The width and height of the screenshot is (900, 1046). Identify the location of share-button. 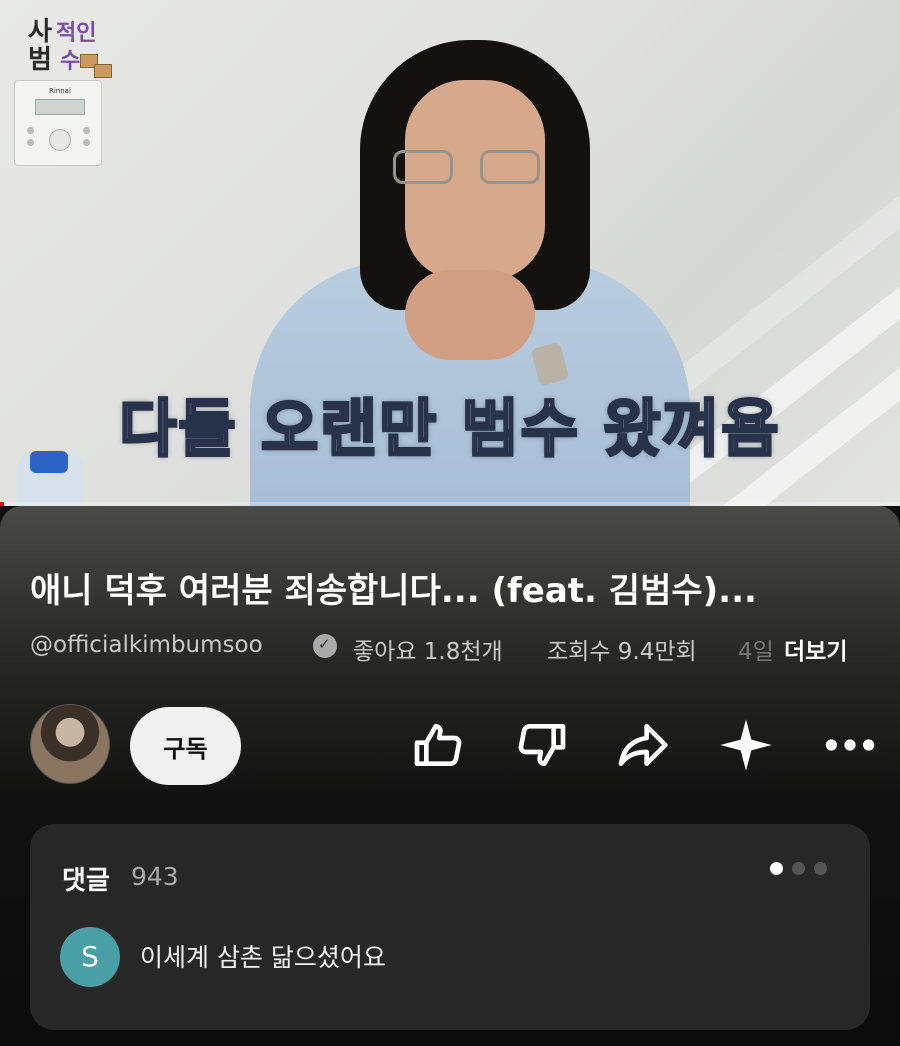
(642, 746).